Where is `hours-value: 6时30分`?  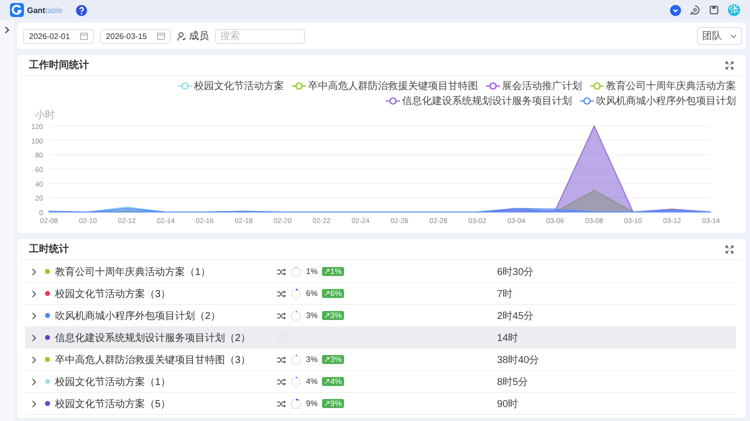
hours-value: 6时30分 is located at coordinates (516, 272).